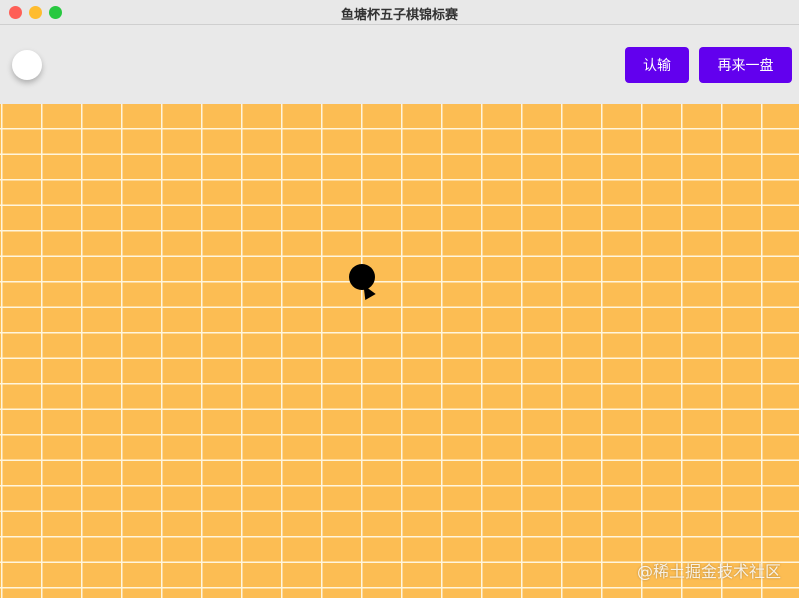 The image size is (799, 598). I want to click on restart-button: 再来一盘, so click(745, 65).